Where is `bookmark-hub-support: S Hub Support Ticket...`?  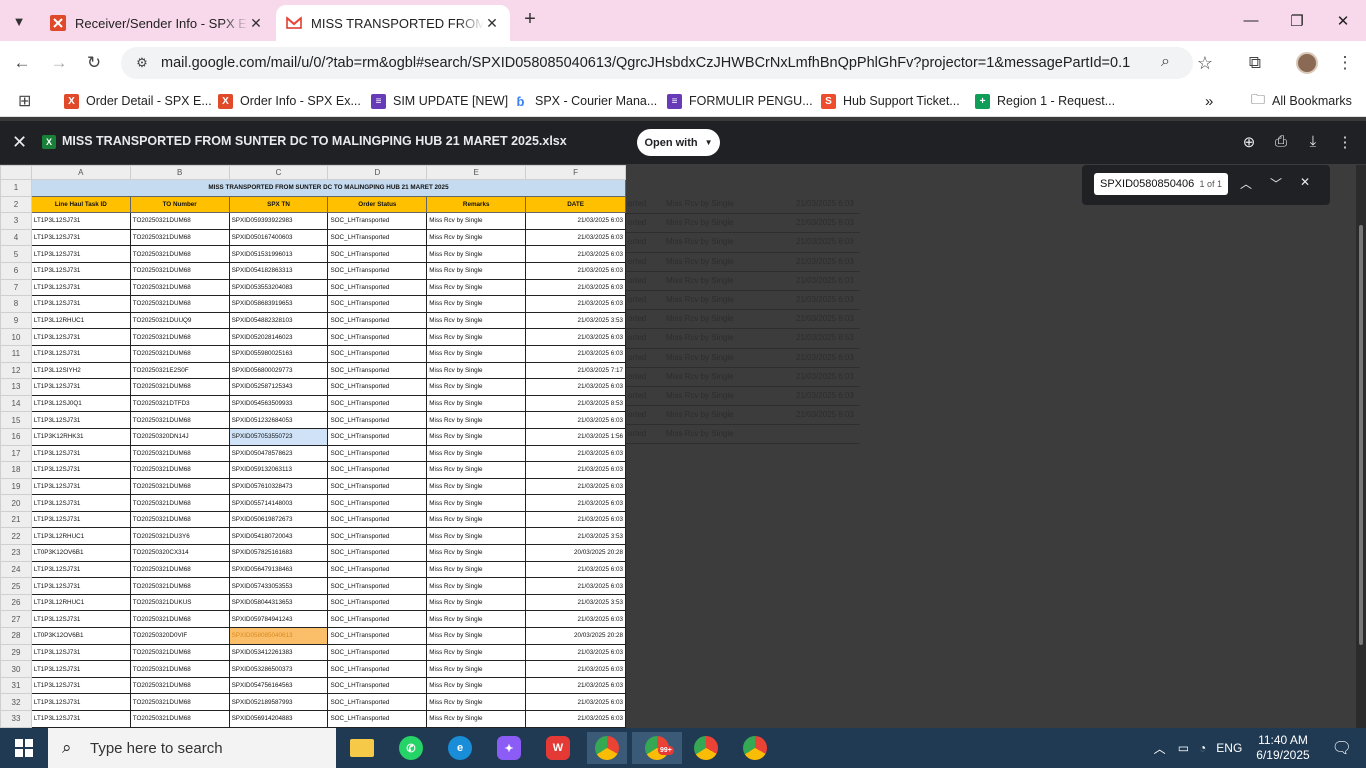
bookmark-hub-support: S Hub Support Ticket... is located at coordinates (890, 101).